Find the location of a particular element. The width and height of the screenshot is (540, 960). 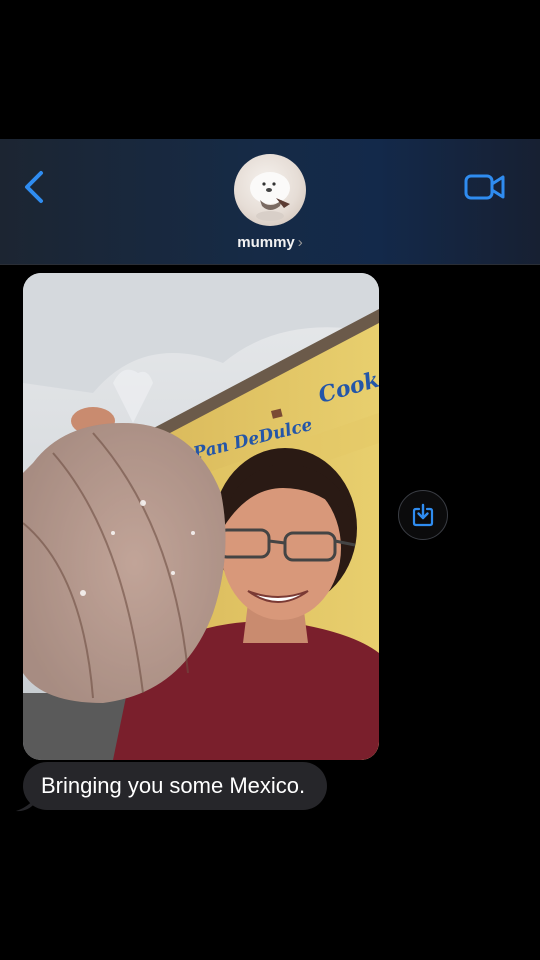

save-photo-button is located at coordinates (423, 515).